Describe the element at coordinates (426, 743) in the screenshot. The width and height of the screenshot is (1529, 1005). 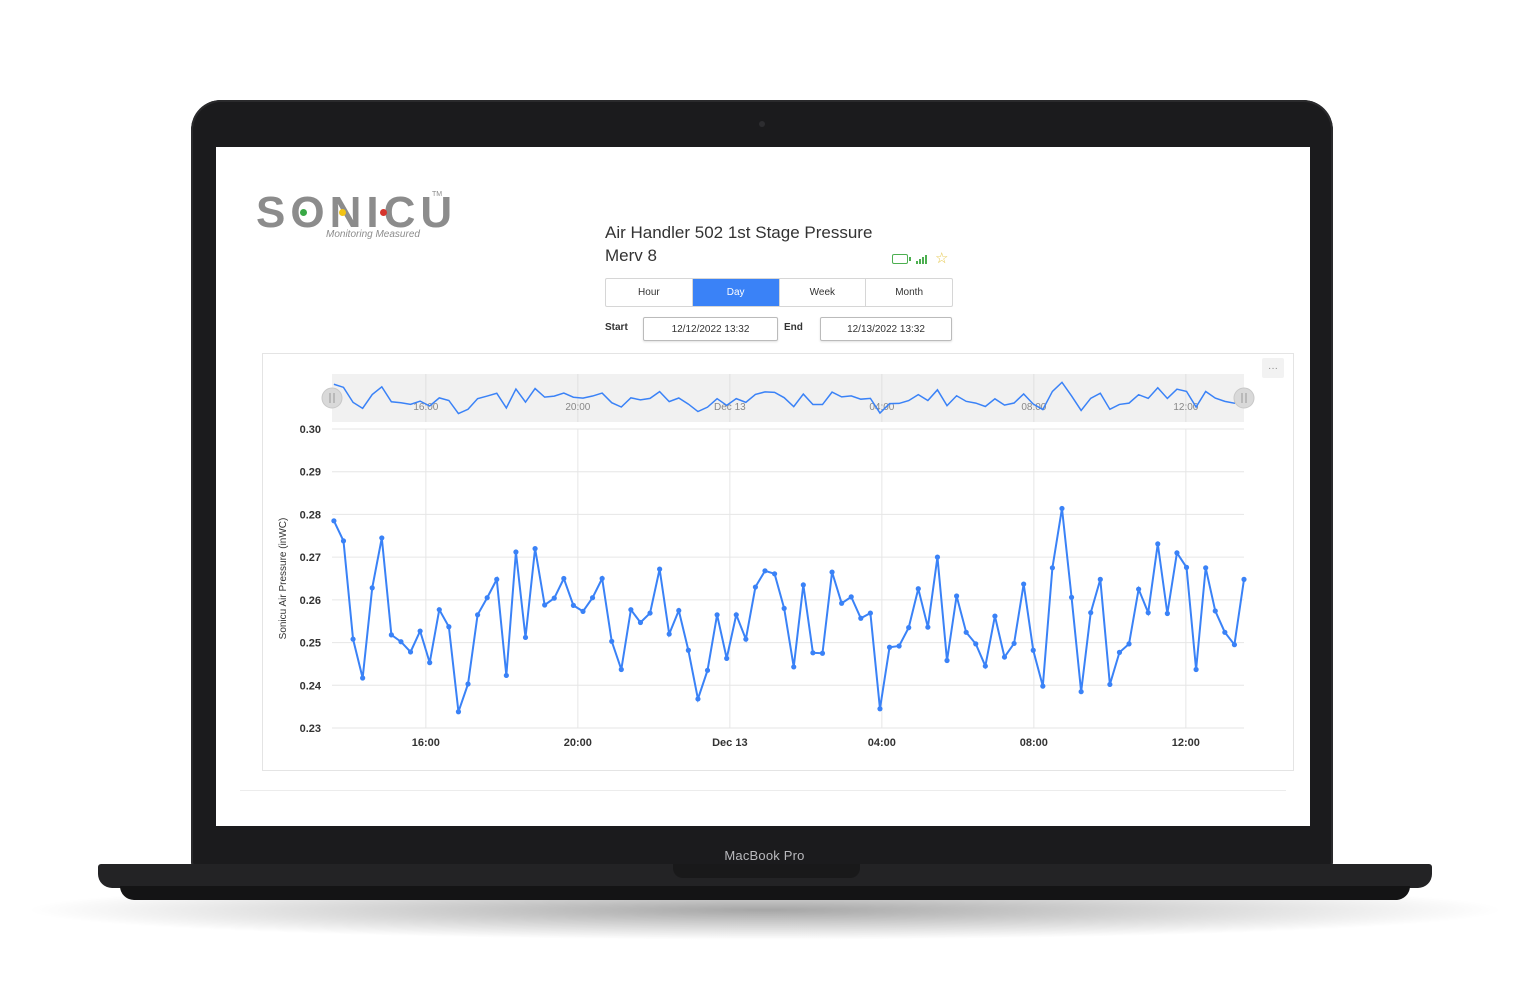
I see `x-tick-label: 16:00` at that location.